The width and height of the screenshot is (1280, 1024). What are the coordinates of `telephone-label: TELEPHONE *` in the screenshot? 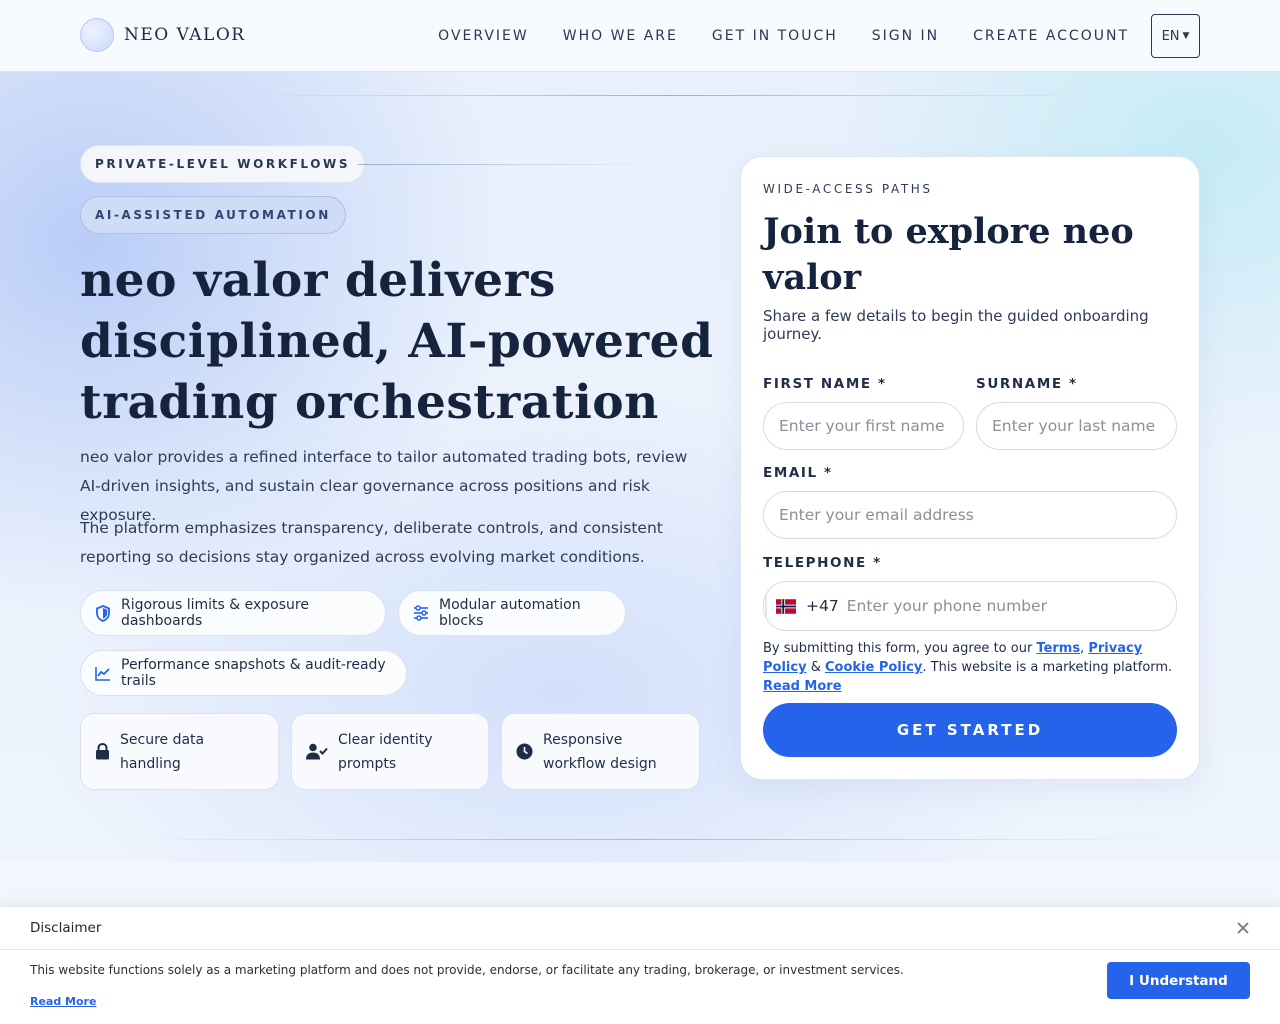 It's located at (822, 563).